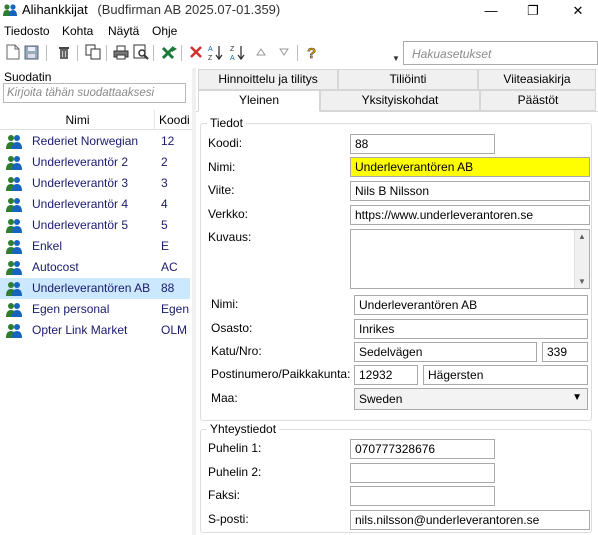 The width and height of the screenshot is (598, 535). What do you see at coordinates (422, 473) in the screenshot?
I see `phone2-field` at bounding box center [422, 473].